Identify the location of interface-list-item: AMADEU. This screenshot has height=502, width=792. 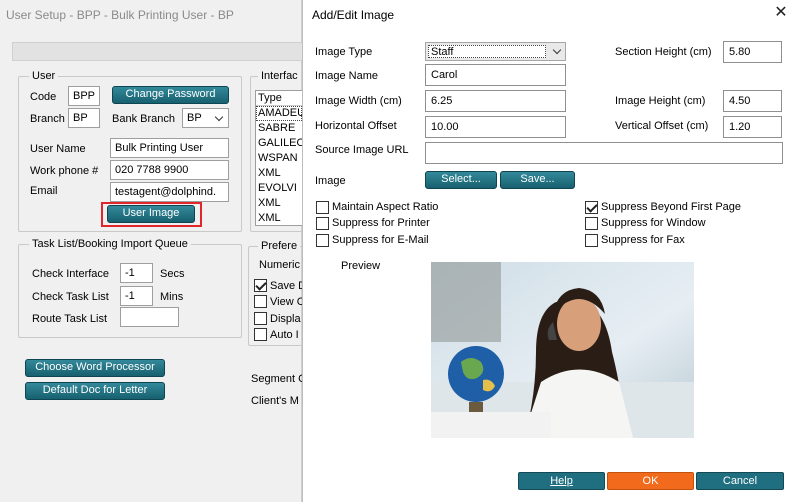
(279, 113).